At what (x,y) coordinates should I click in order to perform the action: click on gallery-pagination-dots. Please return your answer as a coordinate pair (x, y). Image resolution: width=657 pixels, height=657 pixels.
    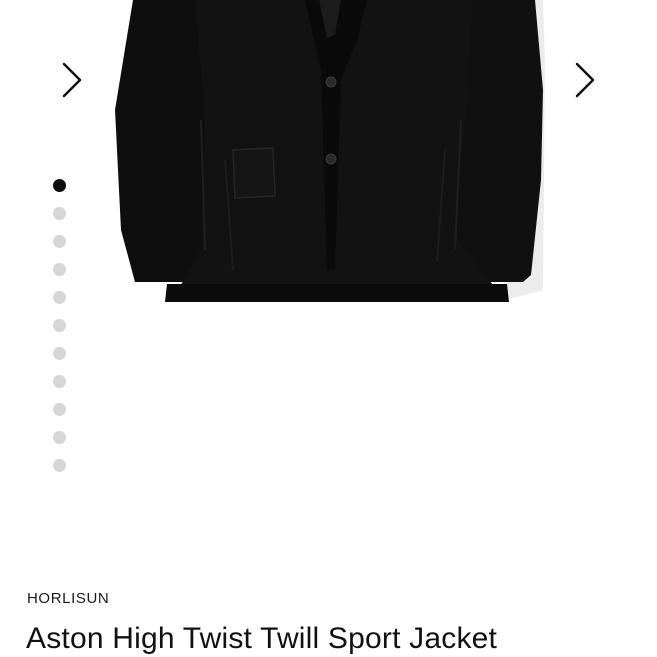
    Looking at the image, I should click on (60, 333).